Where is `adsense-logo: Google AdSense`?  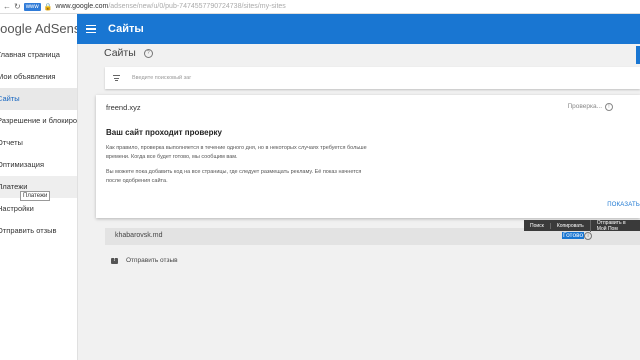
adsense-logo: Google AdSense is located at coordinates (38, 29).